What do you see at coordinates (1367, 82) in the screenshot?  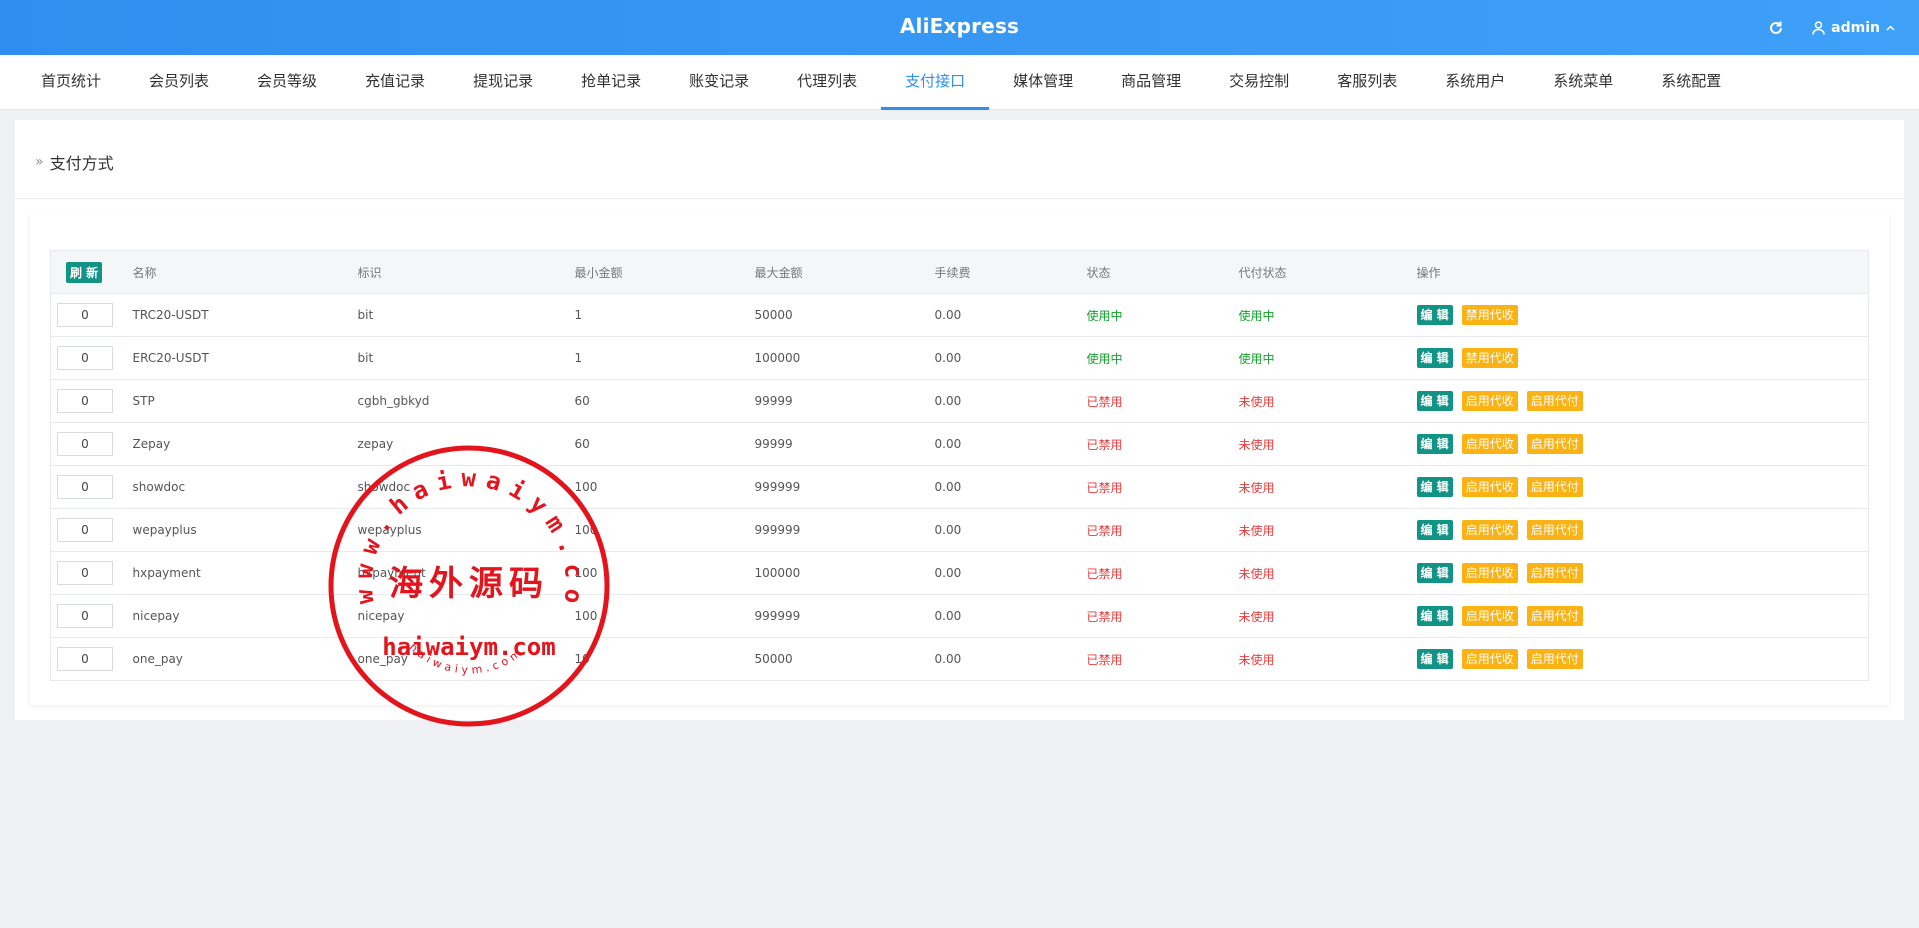 I see `nav-item-12: 客服列表` at bounding box center [1367, 82].